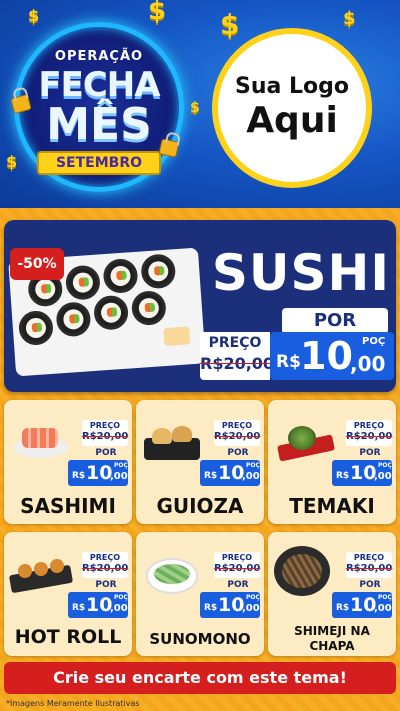 This screenshot has height=711, width=400. I want to click on badge-title-operacao: OPERAÇÃO, so click(99, 56).